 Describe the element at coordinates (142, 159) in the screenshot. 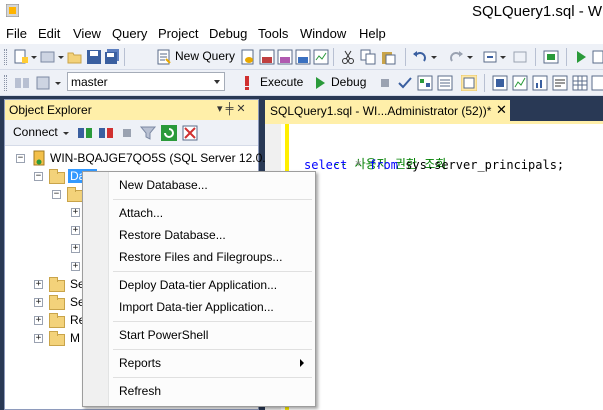

I see `server-node: − WIN-BQAJGE7QO5S (SQL Server 12.0.20` at that location.